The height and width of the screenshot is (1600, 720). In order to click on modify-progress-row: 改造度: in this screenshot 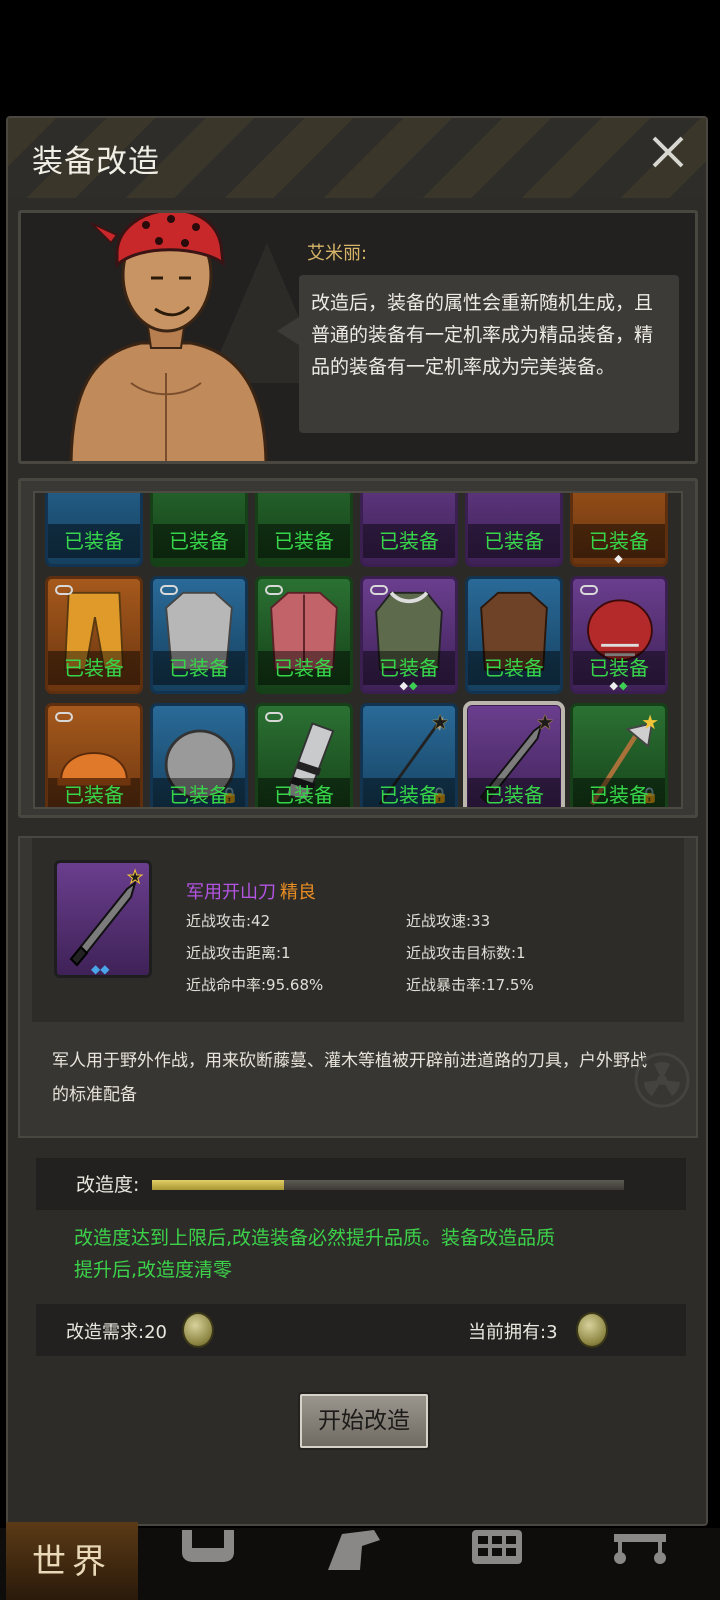, I will do `click(361, 1184)`.